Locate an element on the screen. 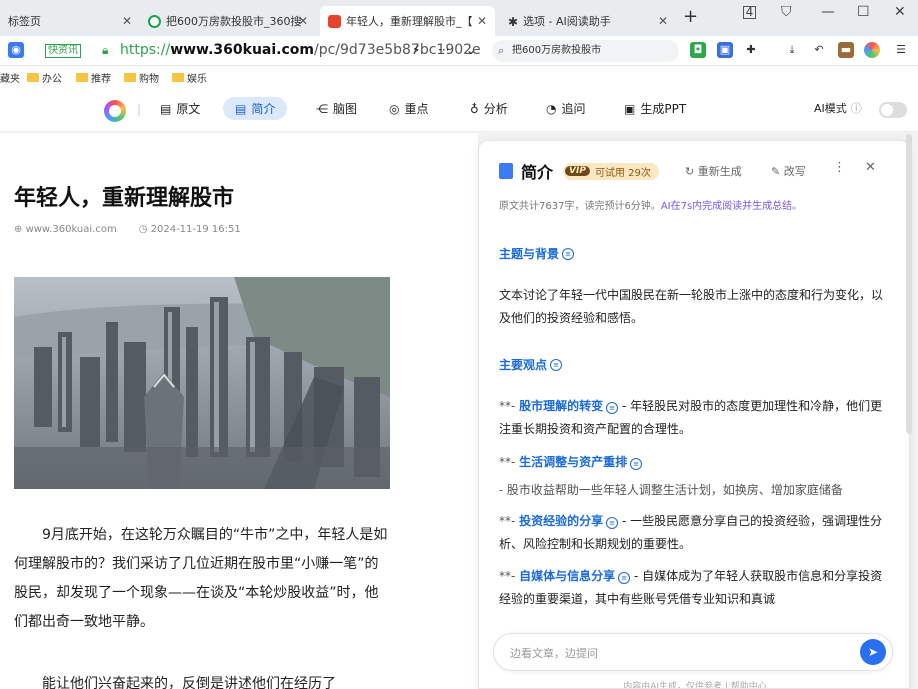 The width and height of the screenshot is (918, 689). intro-highlight: AI在7s内完成阅读并生成总结。 is located at coordinates (731, 206).